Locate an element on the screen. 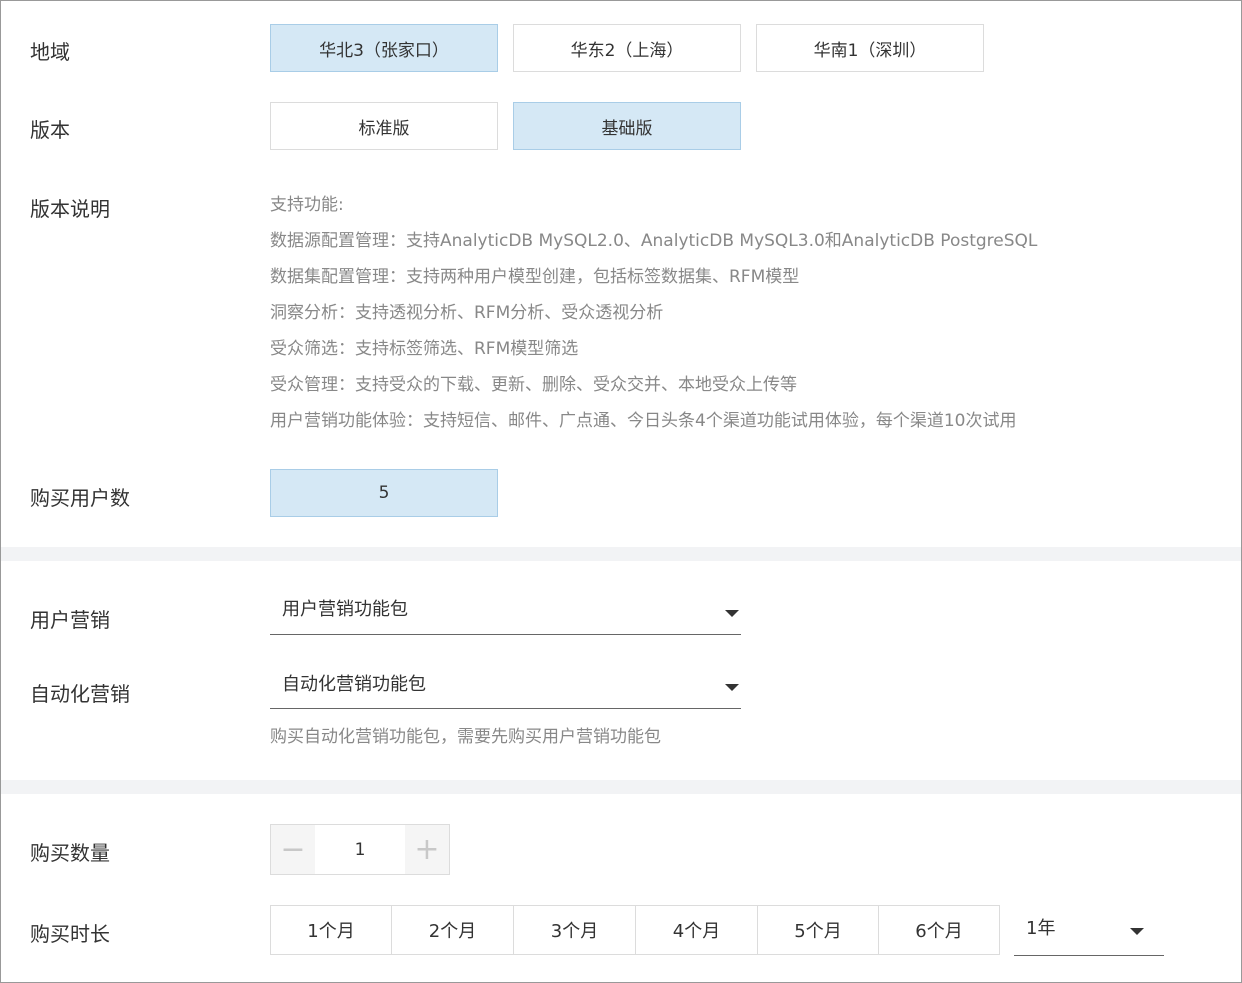 Image resolution: width=1242 pixels, height=983 pixels. user-marketing-select-value: 用户营销功能包 is located at coordinates (345, 609).